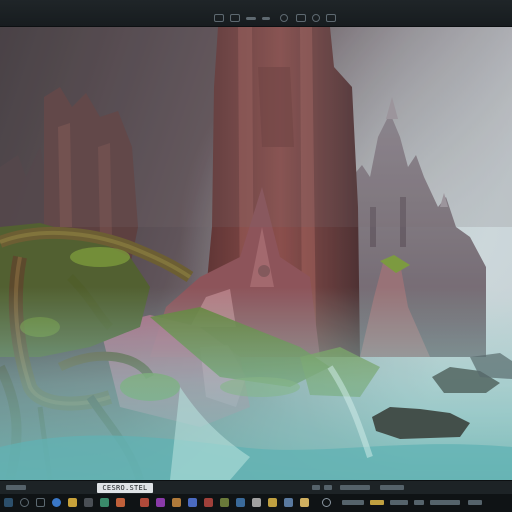 Image resolution: width=512 pixels, height=512 pixels. Describe the element at coordinates (219, 18) in the screenshot. I see `window-icon` at that location.